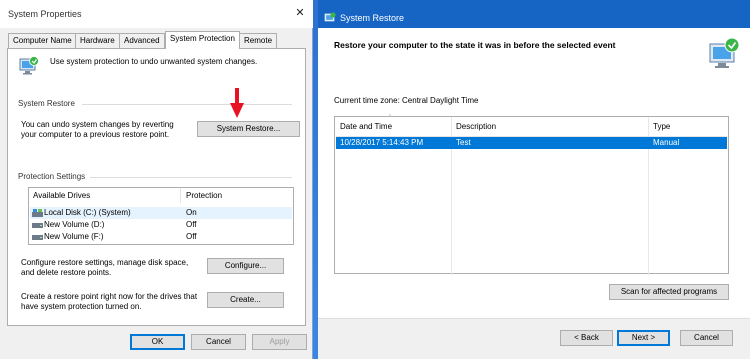 This screenshot has width=750, height=359. What do you see at coordinates (61, 195) in the screenshot?
I see `column-header-available-drives: Available Drives` at bounding box center [61, 195].